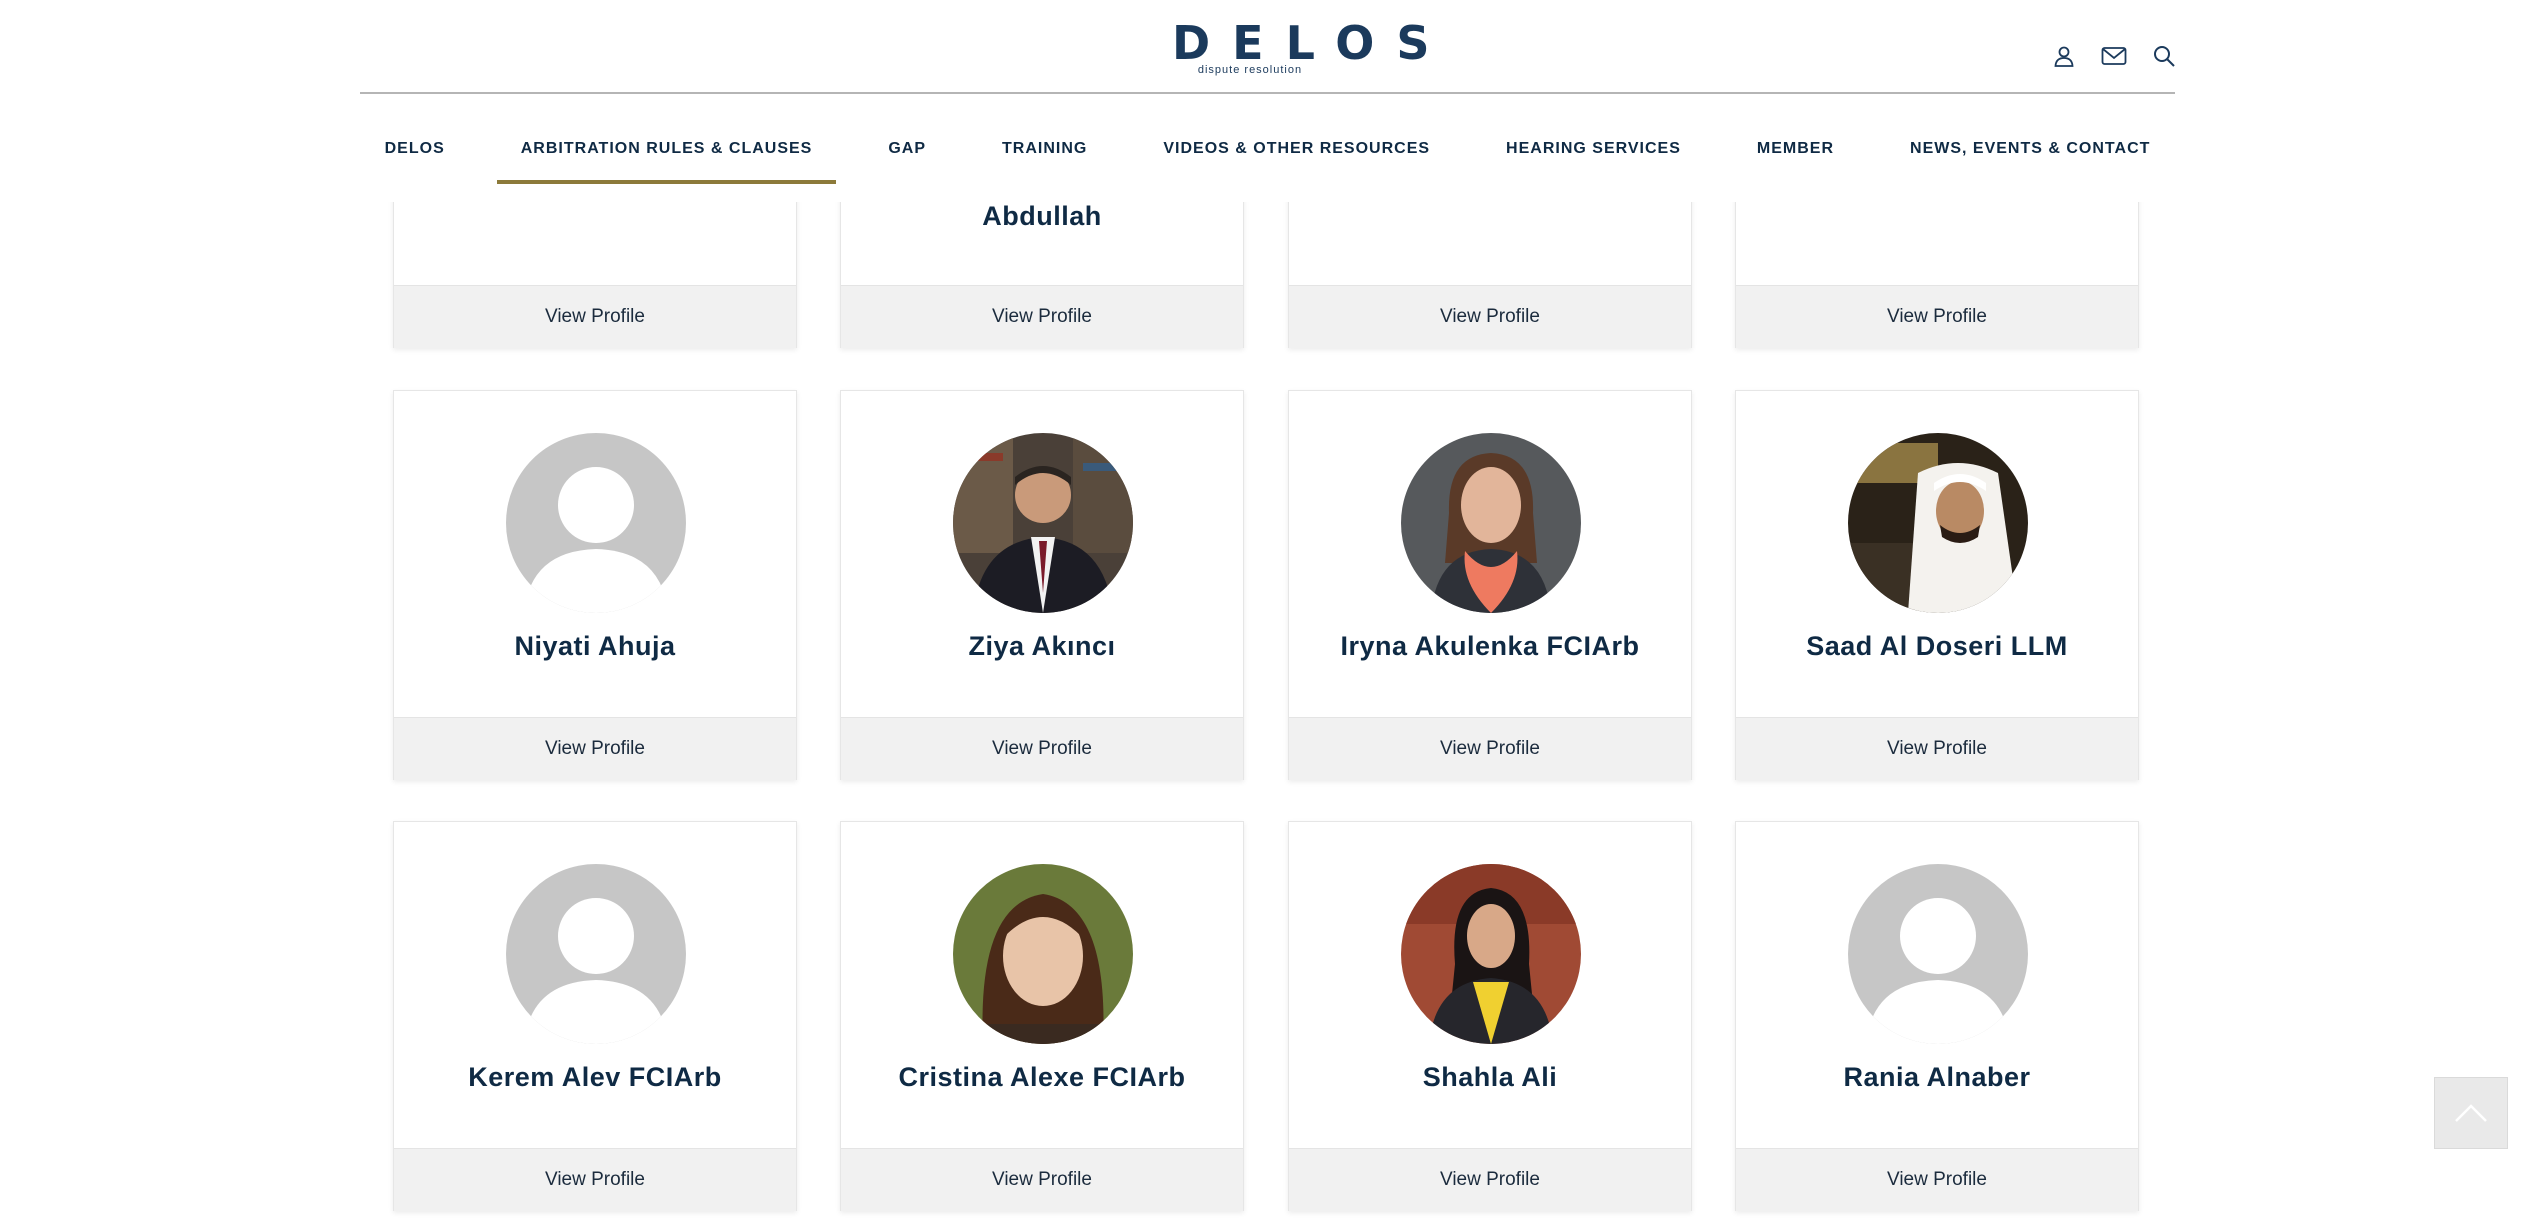  What do you see at coordinates (2064, 56) in the screenshot?
I see `user-icon` at bounding box center [2064, 56].